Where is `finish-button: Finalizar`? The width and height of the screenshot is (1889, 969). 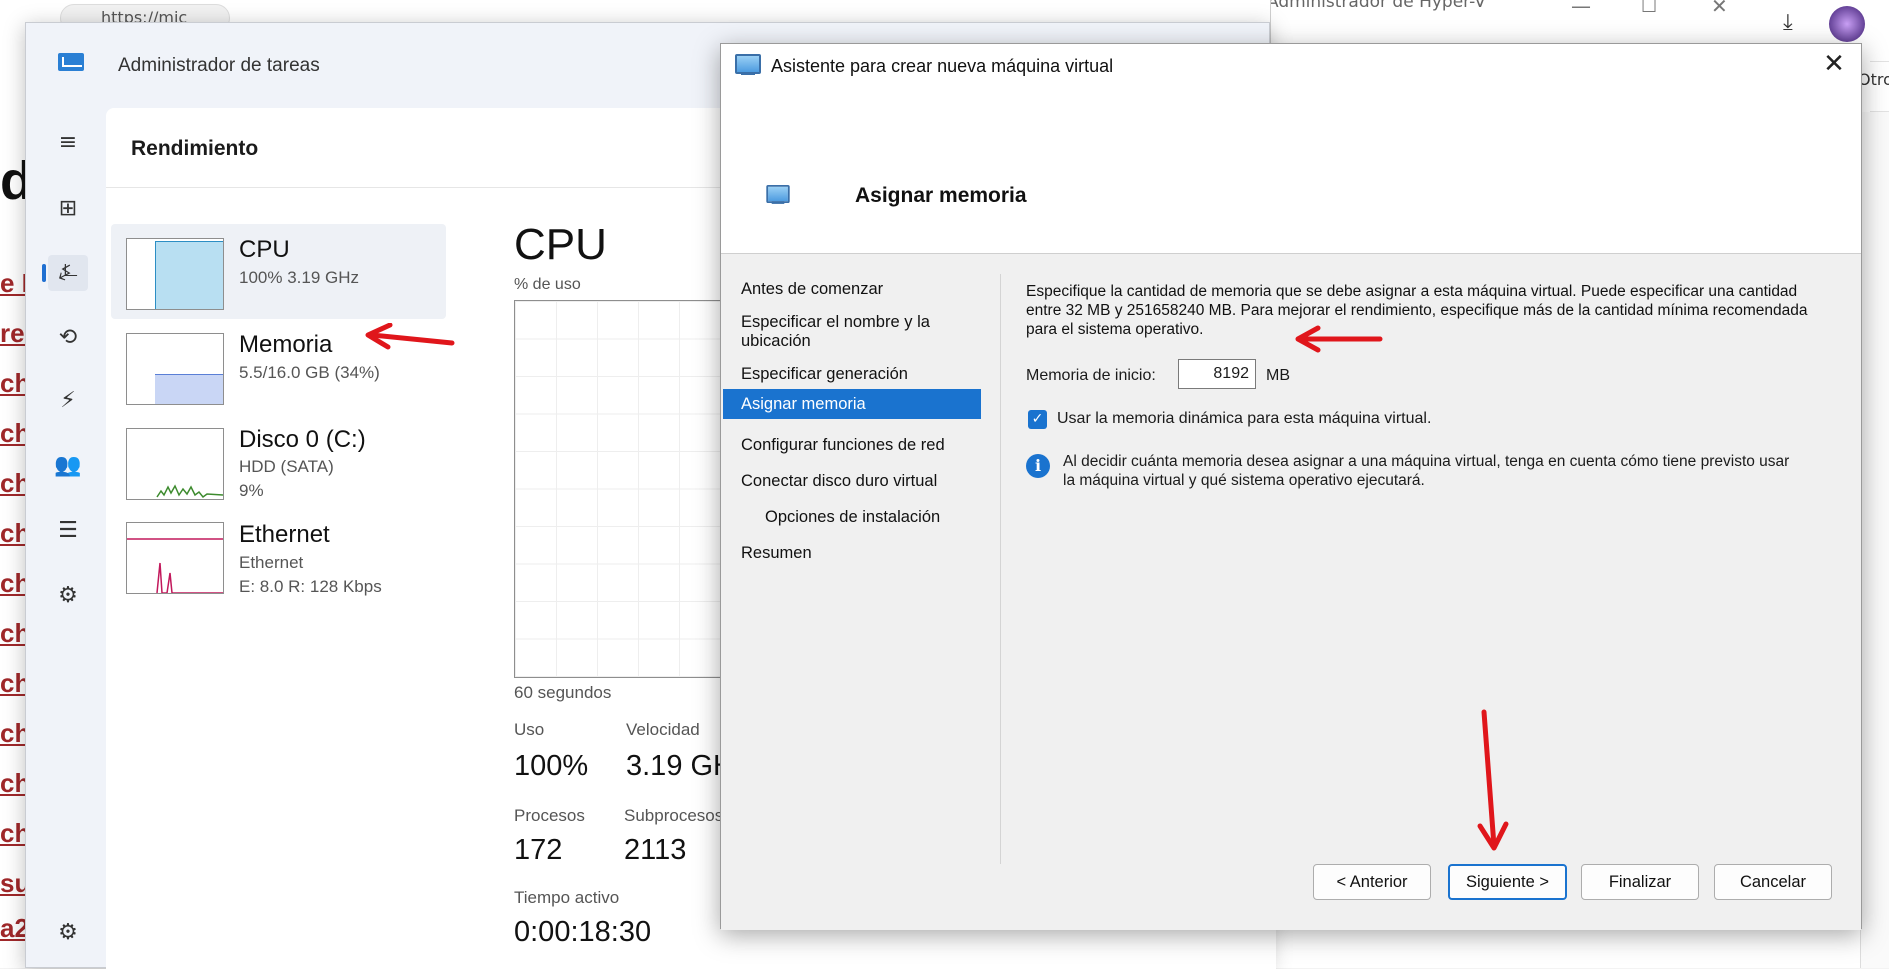 finish-button: Finalizar is located at coordinates (1640, 882).